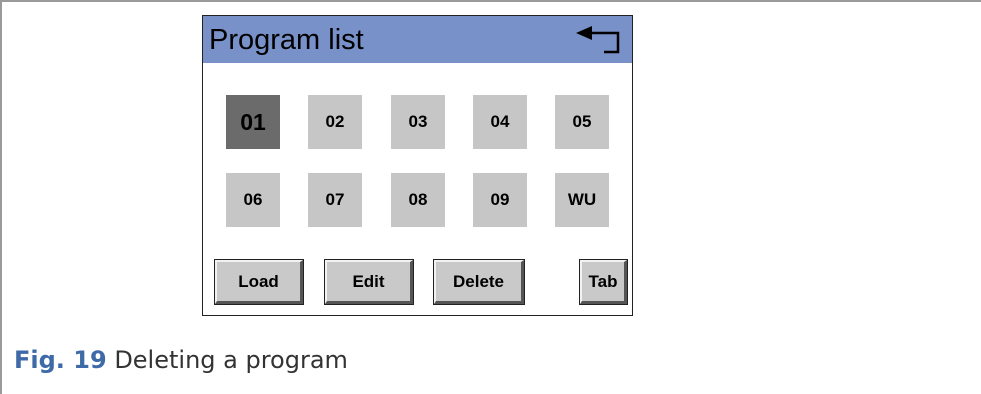  What do you see at coordinates (335, 200) in the screenshot?
I see `program-tile-07: 07` at bounding box center [335, 200].